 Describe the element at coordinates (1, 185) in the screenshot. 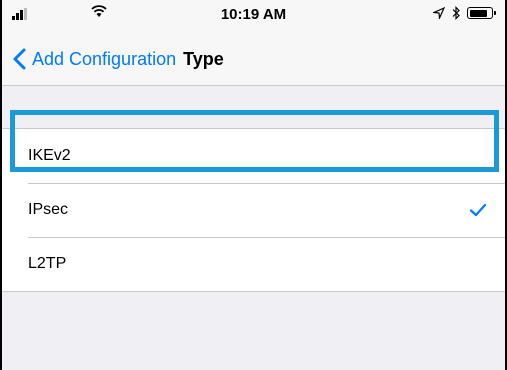

I see `frame-border-left` at that location.